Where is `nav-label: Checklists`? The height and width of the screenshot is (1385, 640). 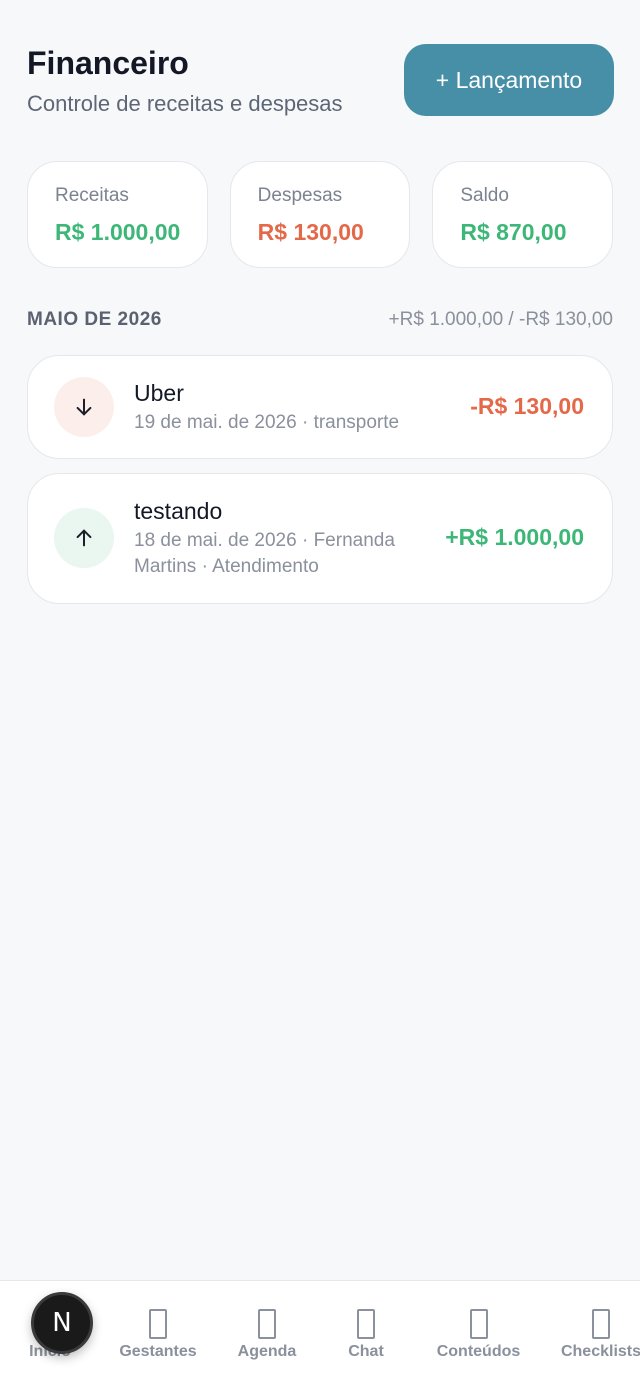 nav-label: Checklists is located at coordinates (600, 1351).